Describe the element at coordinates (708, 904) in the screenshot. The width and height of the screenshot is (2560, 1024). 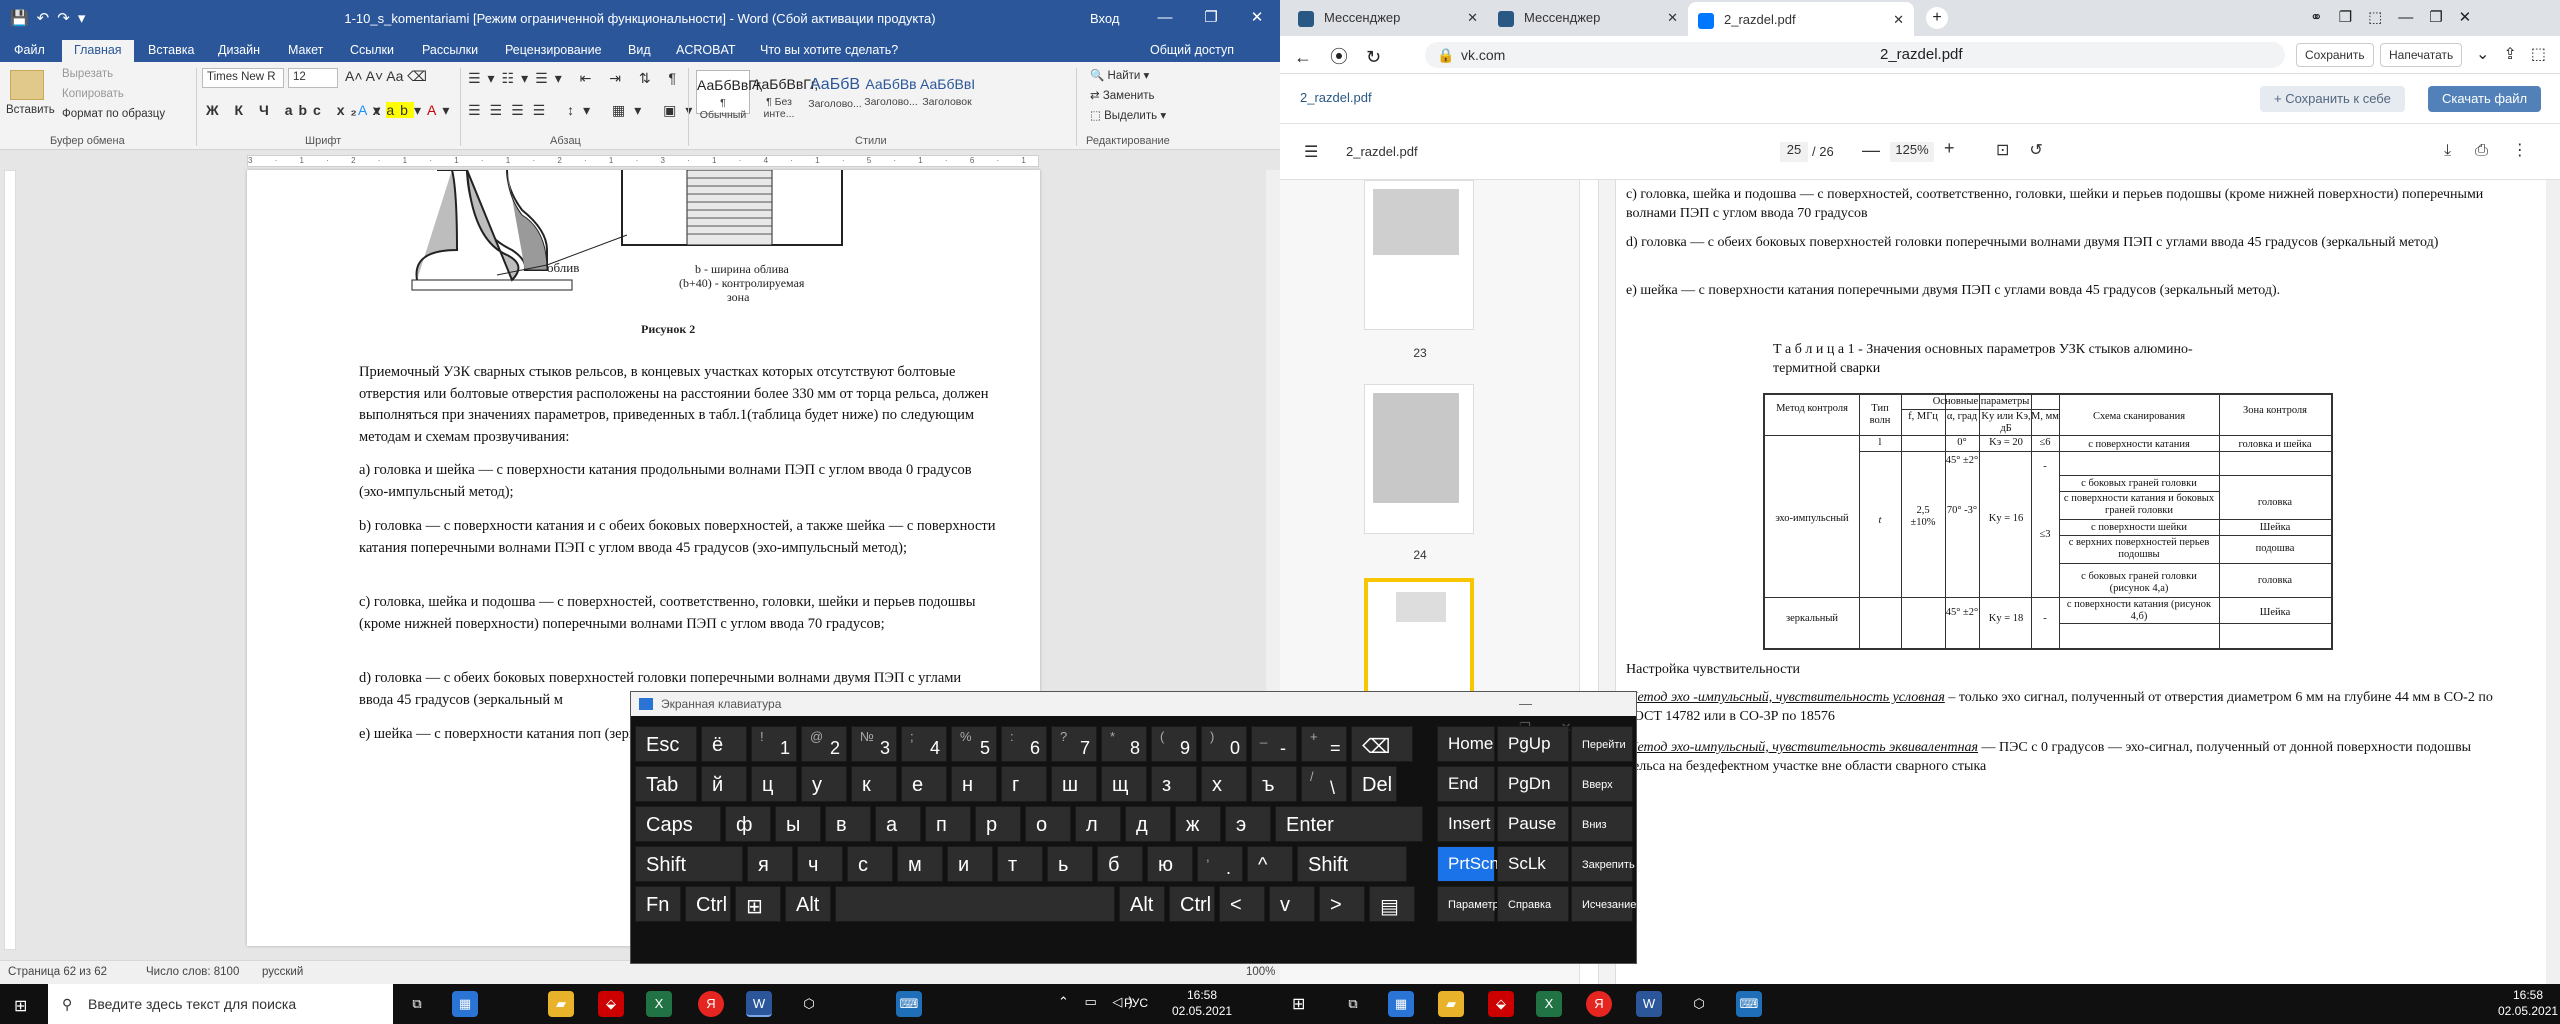
I see `key-row5-1: Ctrl` at that location.